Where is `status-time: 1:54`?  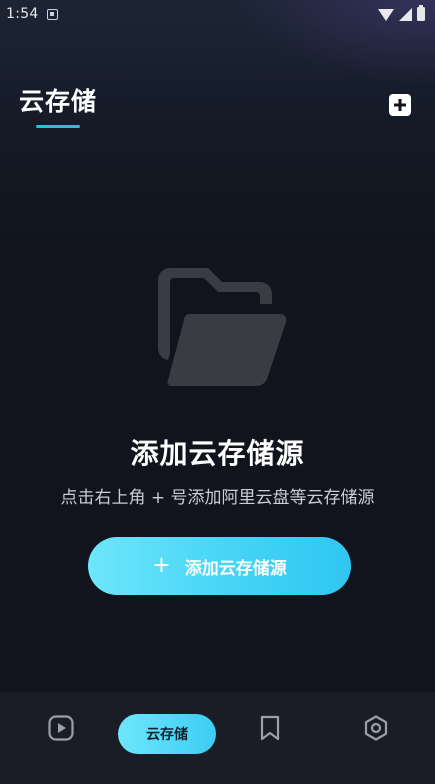
status-time: 1:54 is located at coordinates (22, 14).